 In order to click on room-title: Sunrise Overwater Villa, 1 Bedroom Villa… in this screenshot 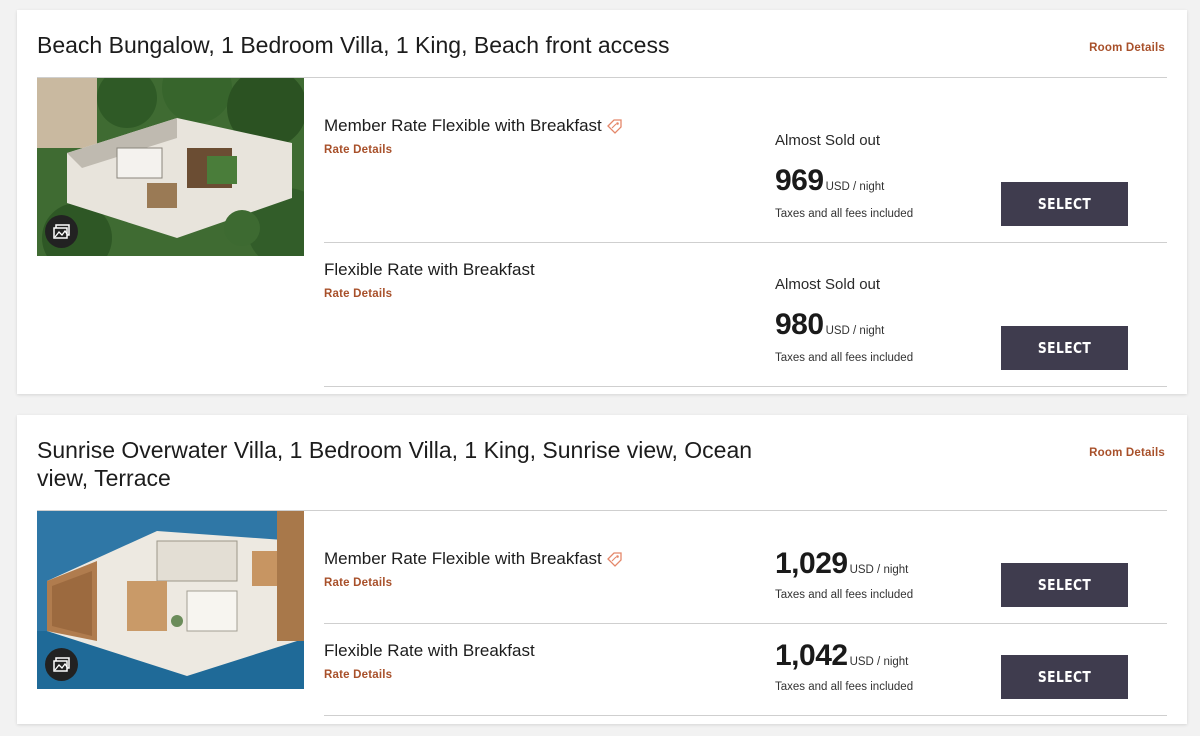, I will do `click(394, 464)`.